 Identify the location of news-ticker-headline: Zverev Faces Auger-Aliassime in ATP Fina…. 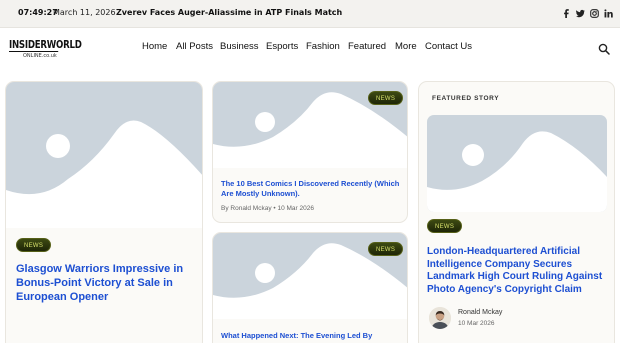
(229, 12).